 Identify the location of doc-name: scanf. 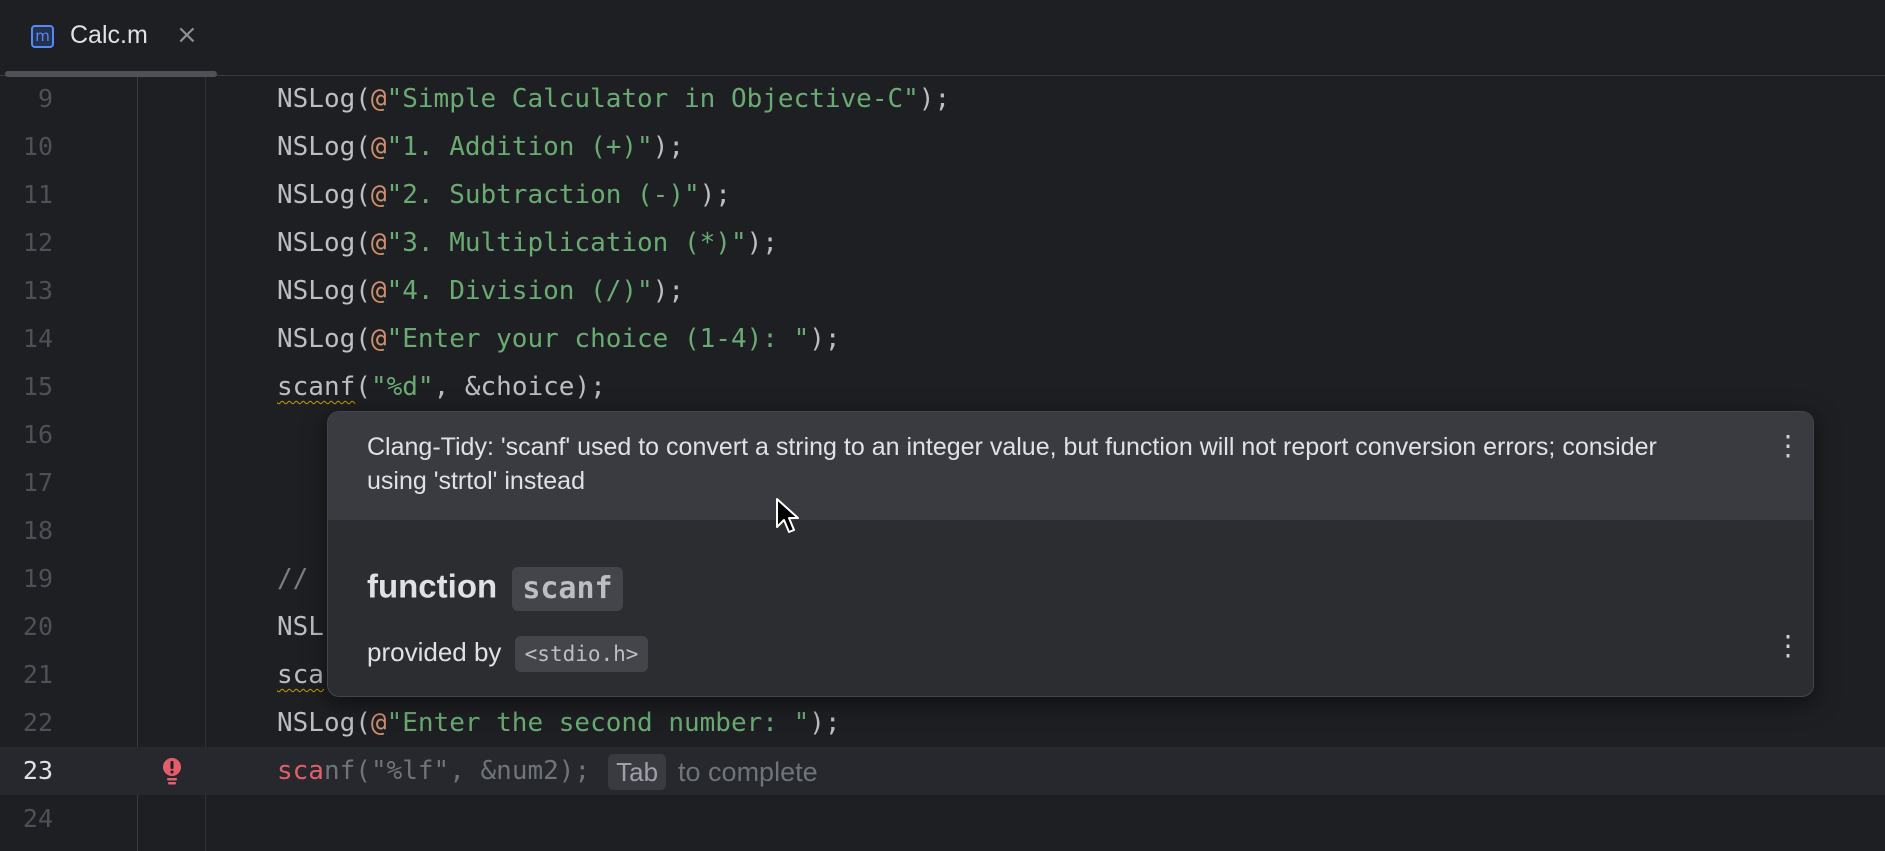
(567, 589).